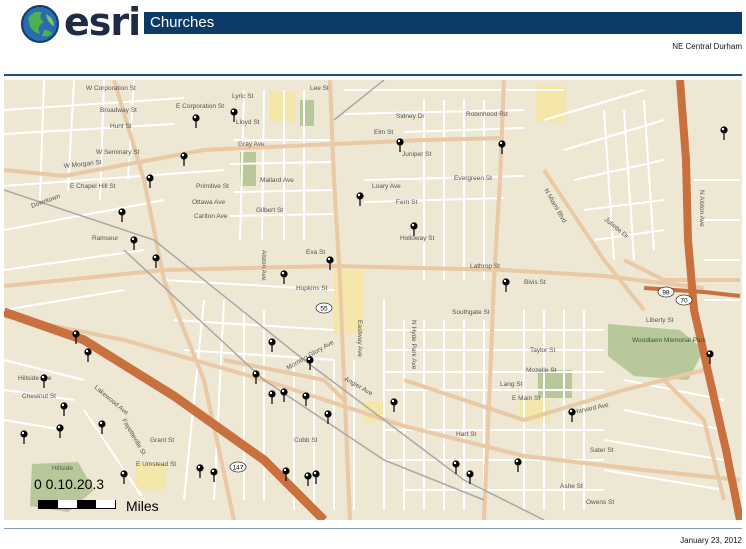  Describe the element at coordinates (40, 24) in the screenshot. I see `globe-icon` at that location.